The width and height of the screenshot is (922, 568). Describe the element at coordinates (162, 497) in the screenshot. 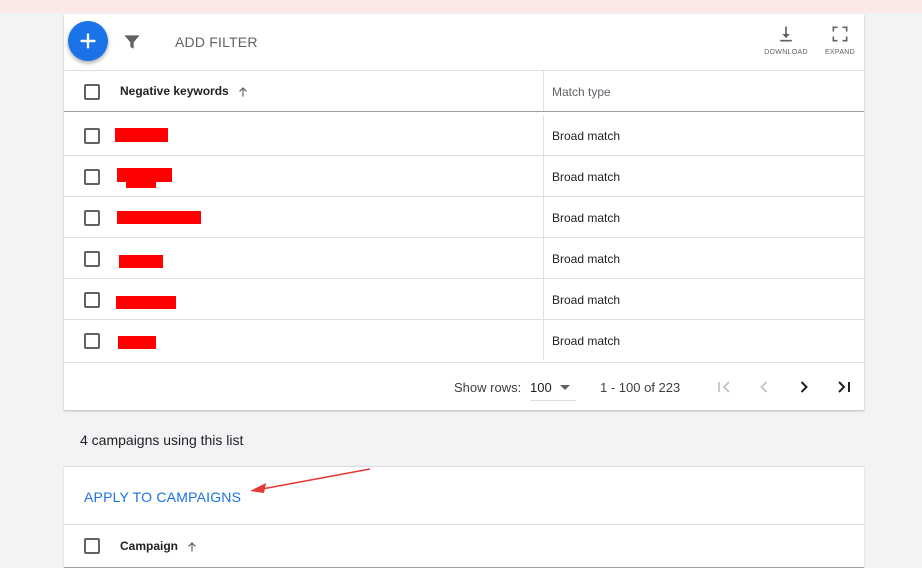

I see `apply-to-campaigns-button: APPLY TO CAMPAIGNS` at that location.